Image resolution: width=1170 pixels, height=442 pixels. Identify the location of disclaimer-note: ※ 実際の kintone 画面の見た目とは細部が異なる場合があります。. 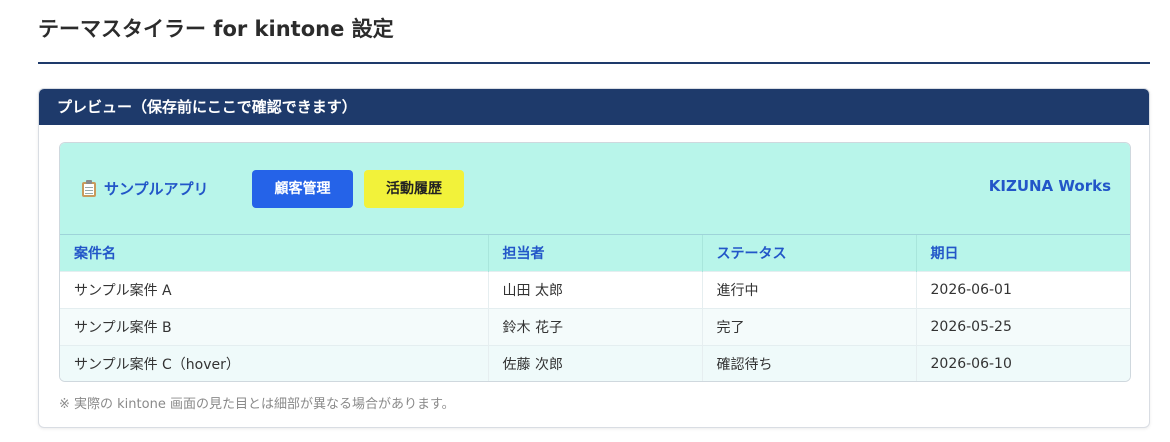
(257, 404).